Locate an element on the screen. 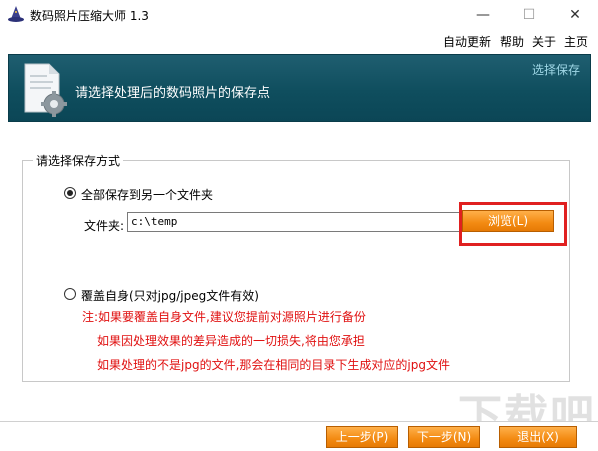 This screenshot has width=598, height=451. menu-auto-update: 自动更新 is located at coordinates (467, 41).